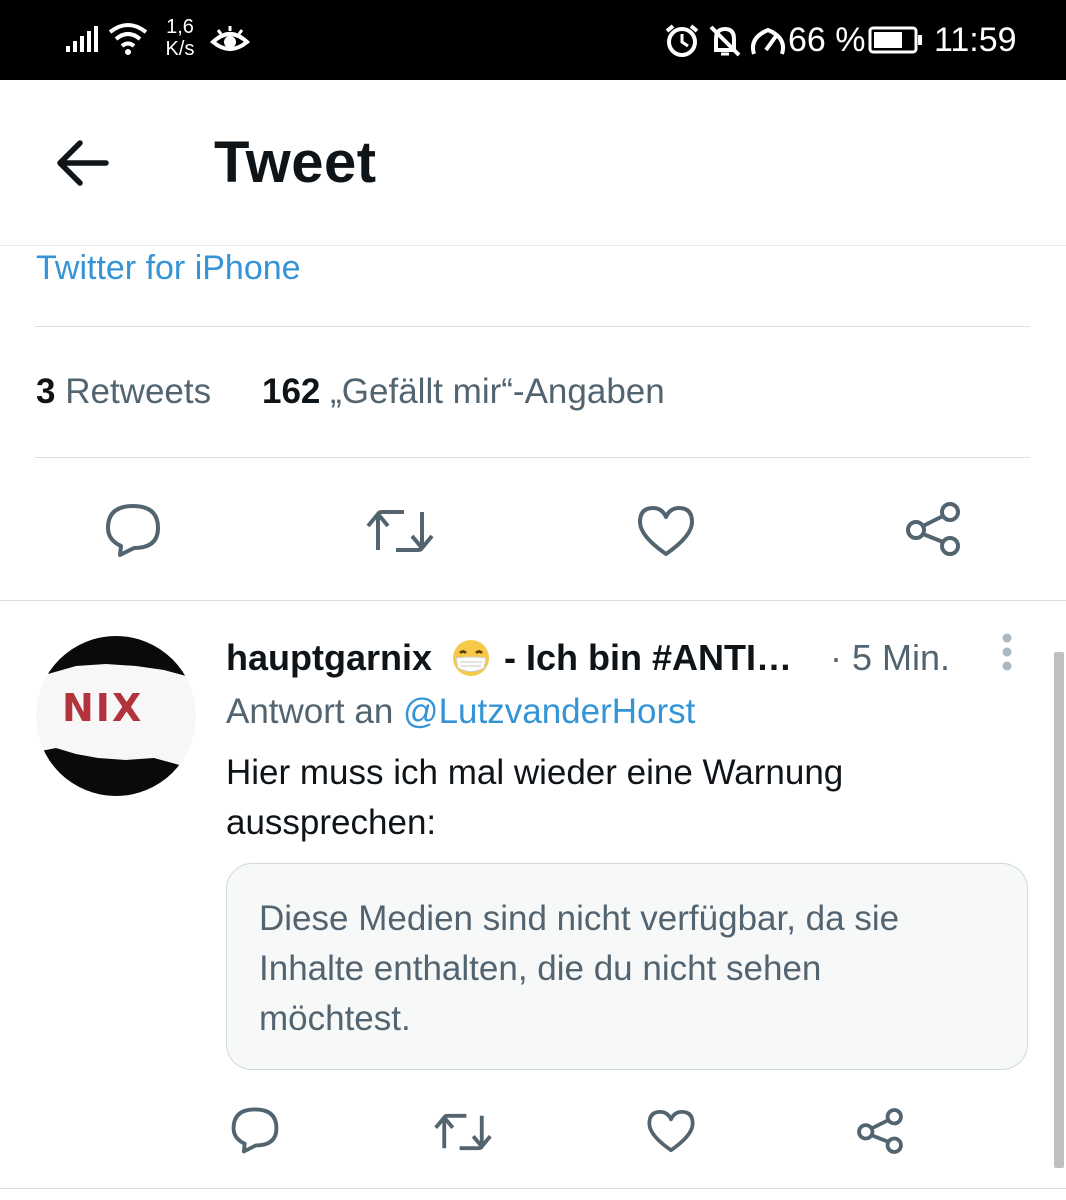 Image resolution: width=1066 pixels, height=1200 pixels. I want to click on retweets-label: Retweets, so click(138, 391).